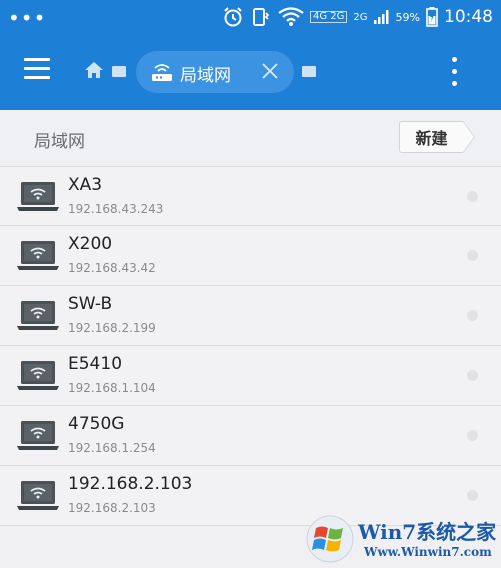 The image size is (501, 568). I want to click on router-icon, so click(162, 74).